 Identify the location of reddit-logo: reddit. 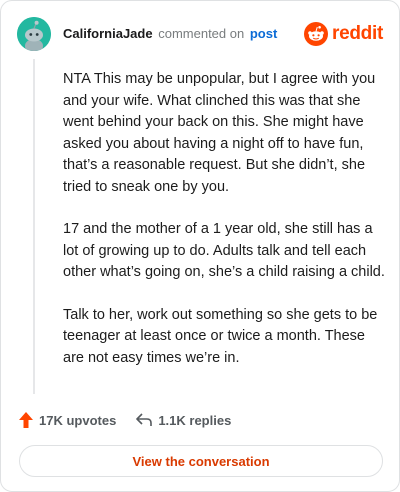
(343, 34).